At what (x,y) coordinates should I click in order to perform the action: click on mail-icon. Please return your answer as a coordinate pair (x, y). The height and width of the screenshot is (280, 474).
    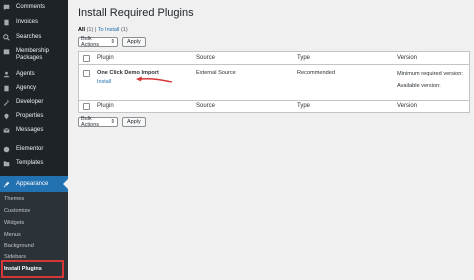
    Looking at the image, I should click on (6, 130).